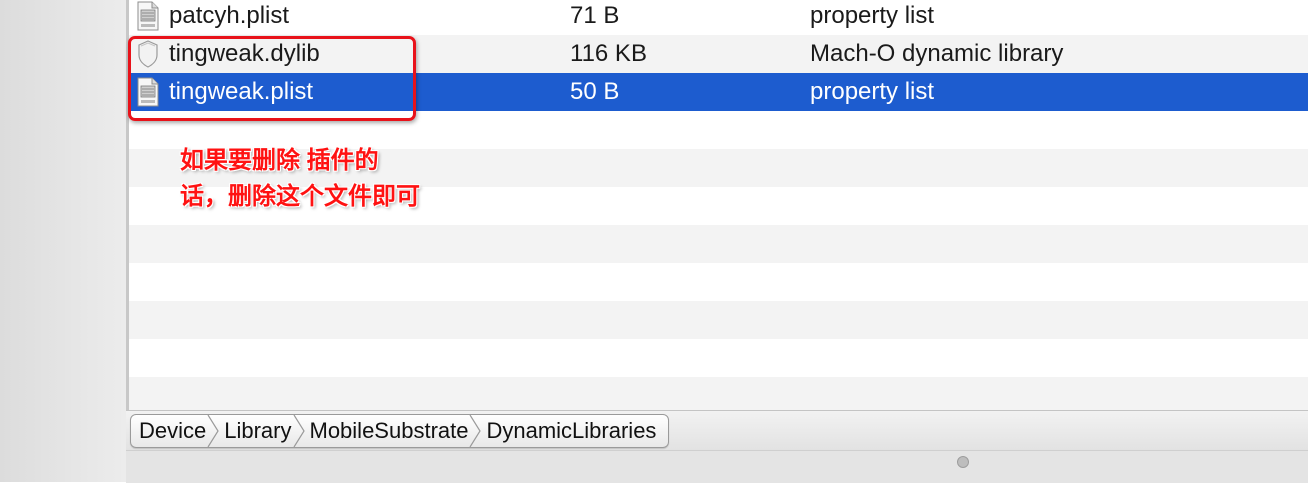 The height and width of the screenshot is (483, 1308). Describe the element at coordinates (63, 241) in the screenshot. I see `sidebar-pane` at that location.